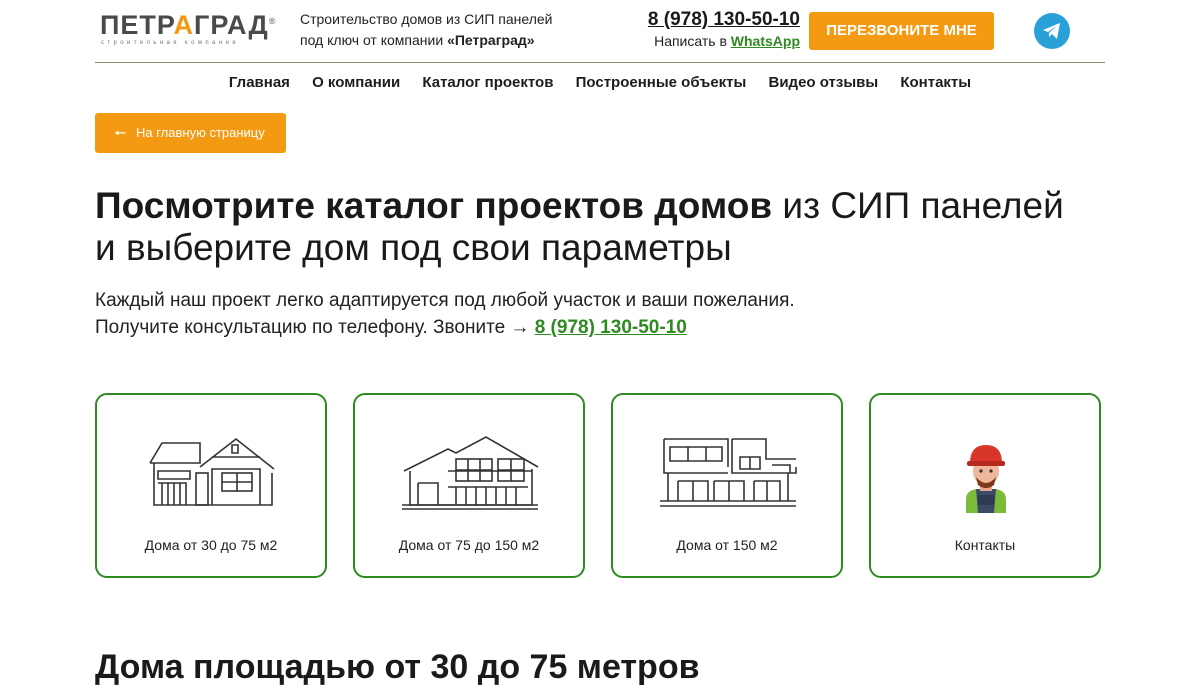  What do you see at coordinates (397, 667) in the screenshot?
I see `section-title: Дома площадью от 30 до 75 метров` at bounding box center [397, 667].